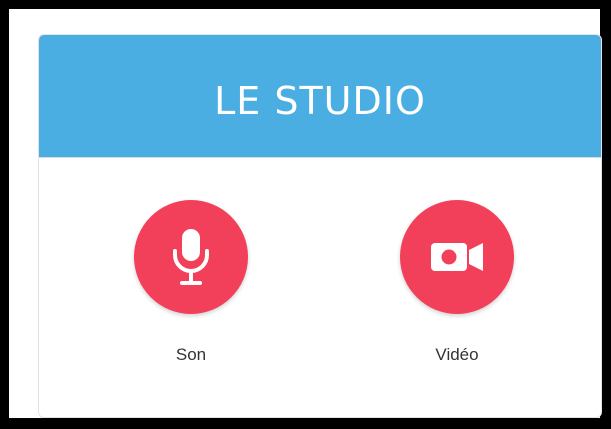  What do you see at coordinates (457, 355) in the screenshot?
I see `video-label: Vidéo` at bounding box center [457, 355].